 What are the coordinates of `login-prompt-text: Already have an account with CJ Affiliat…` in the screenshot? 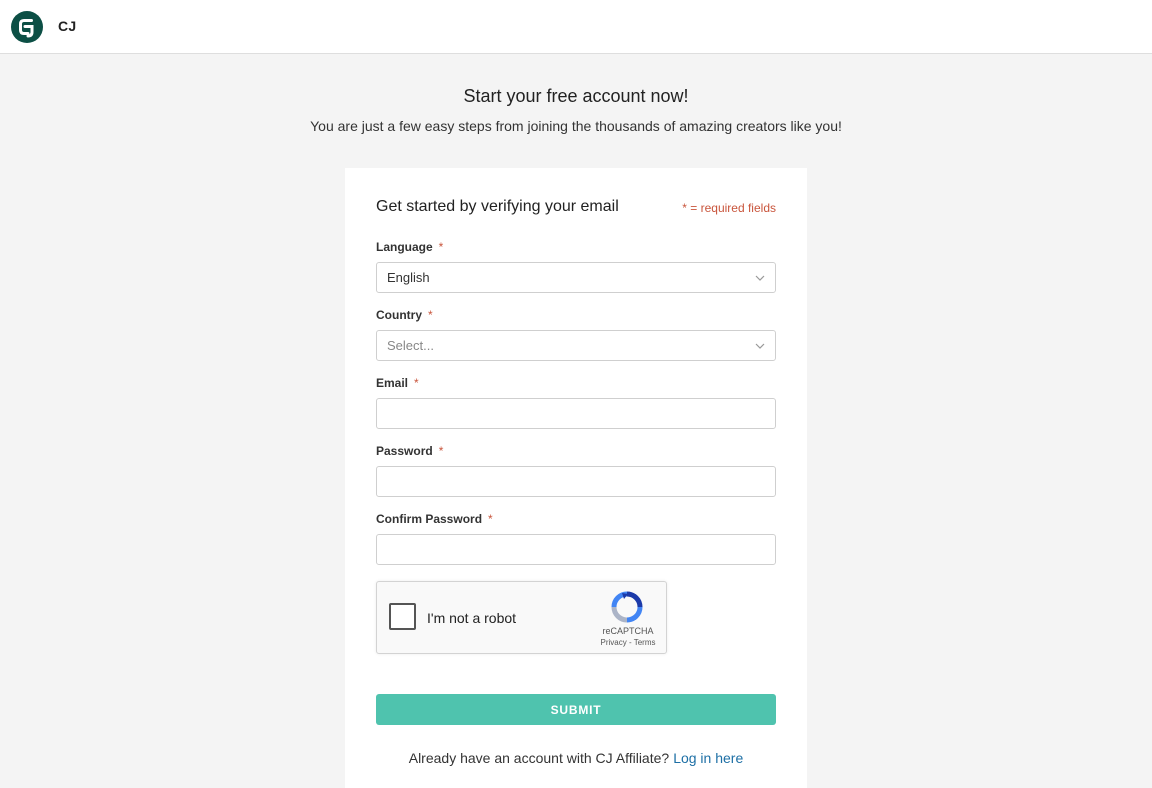 It's located at (539, 758).